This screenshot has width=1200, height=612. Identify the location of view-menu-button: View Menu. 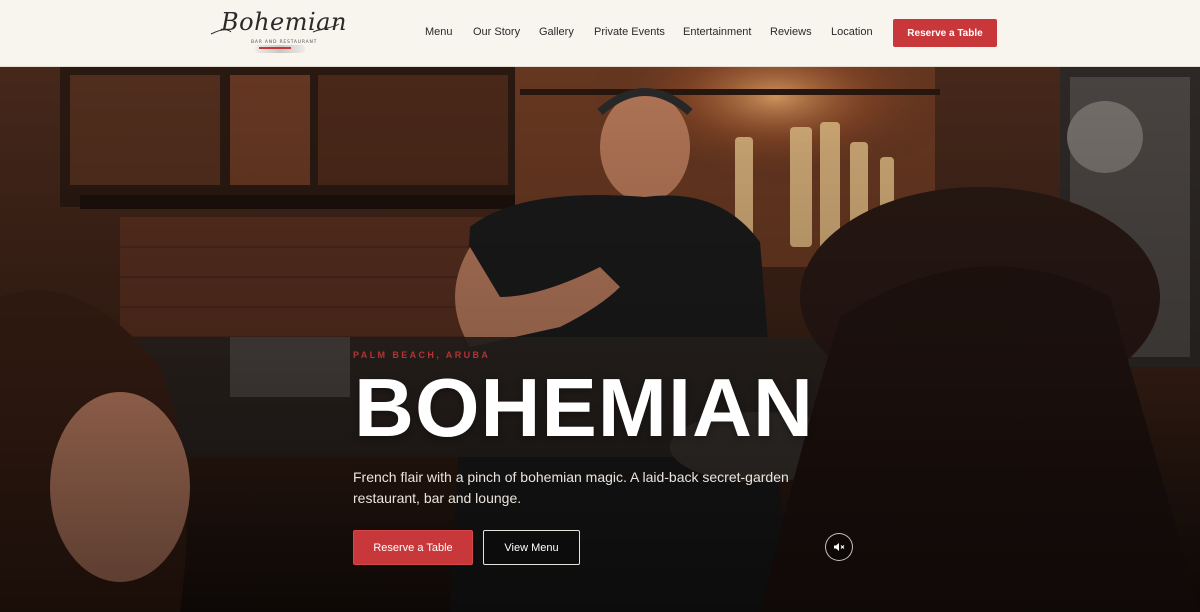
(531, 547).